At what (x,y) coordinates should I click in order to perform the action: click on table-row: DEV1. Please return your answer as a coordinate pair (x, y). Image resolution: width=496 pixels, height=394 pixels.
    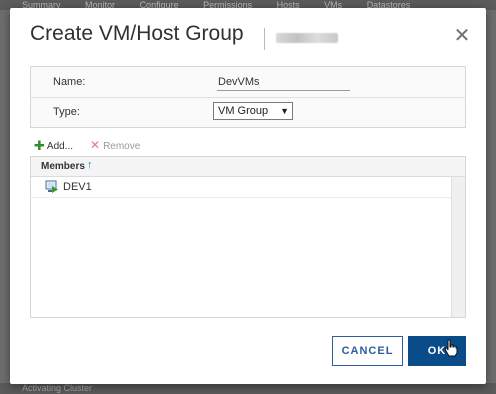
    Looking at the image, I should click on (241, 187).